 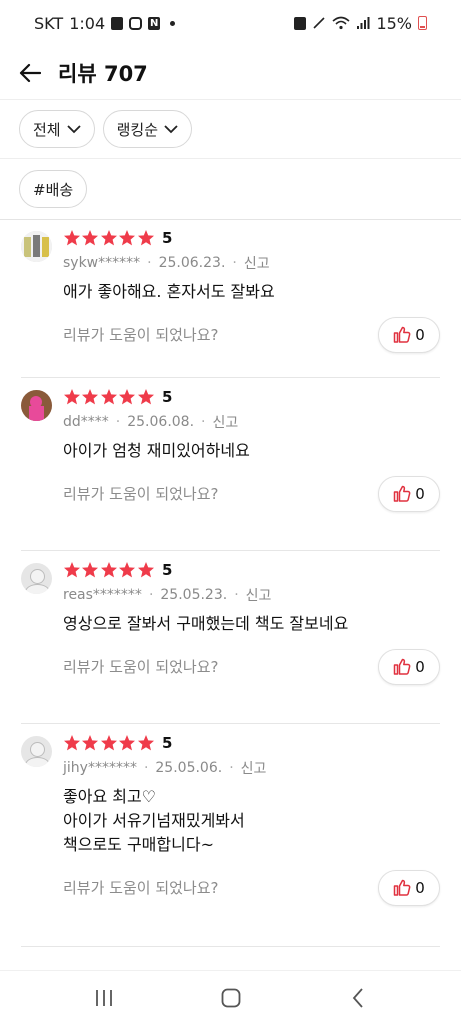 I want to click on status-right: 15%, so click(x=360, y=23).